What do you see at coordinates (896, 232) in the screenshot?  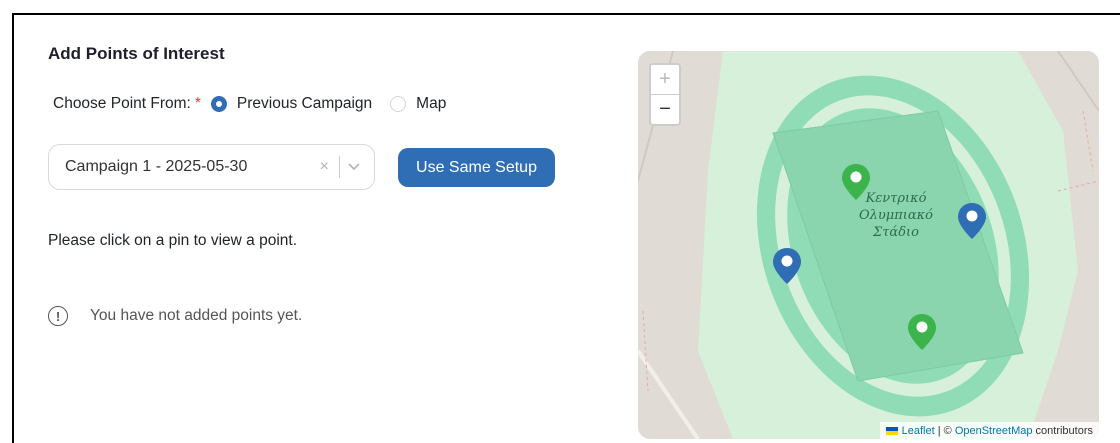 I see `stadium-label-line-3: Στάδιο` at bounding box center [896, 232].